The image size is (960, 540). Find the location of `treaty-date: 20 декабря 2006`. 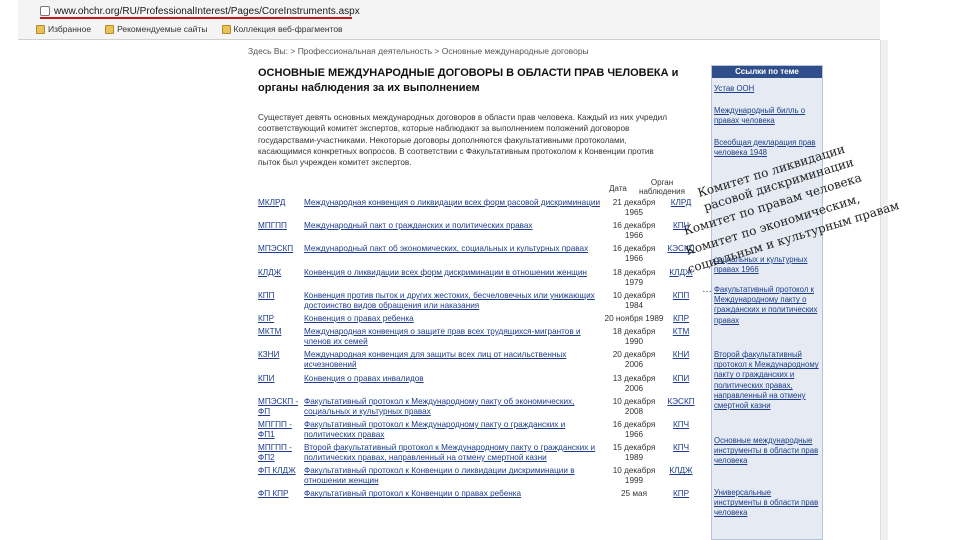

treaty-date: 20 декабря 2006 is located at coordinates (634, 360).